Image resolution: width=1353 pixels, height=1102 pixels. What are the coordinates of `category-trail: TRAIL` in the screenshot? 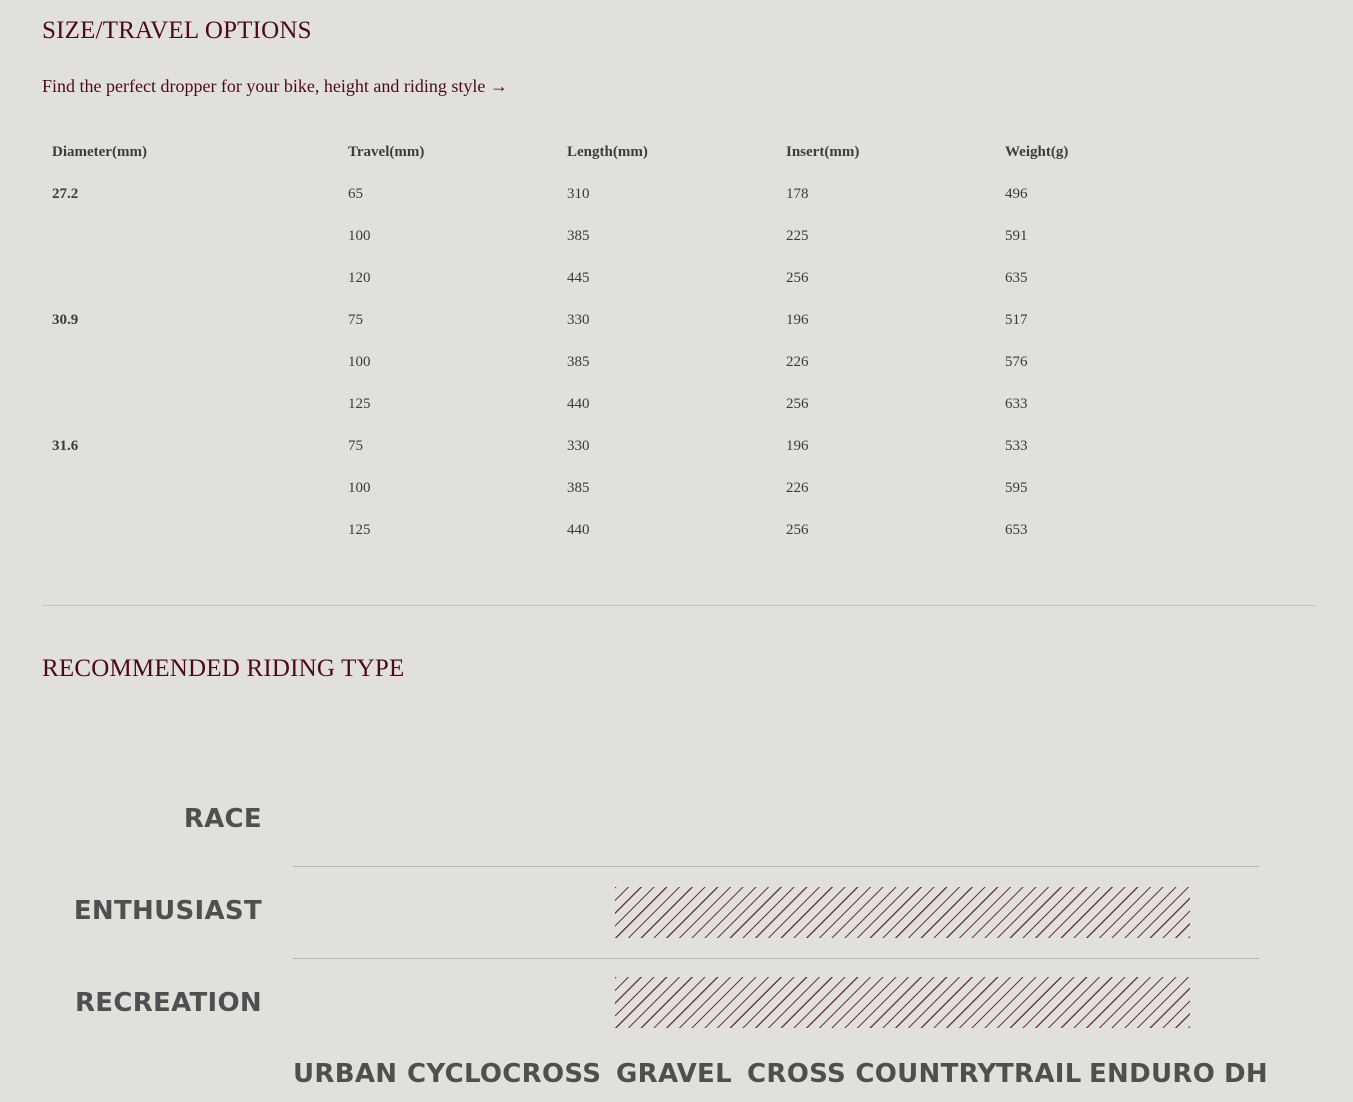 It's located at (1039, 1074).